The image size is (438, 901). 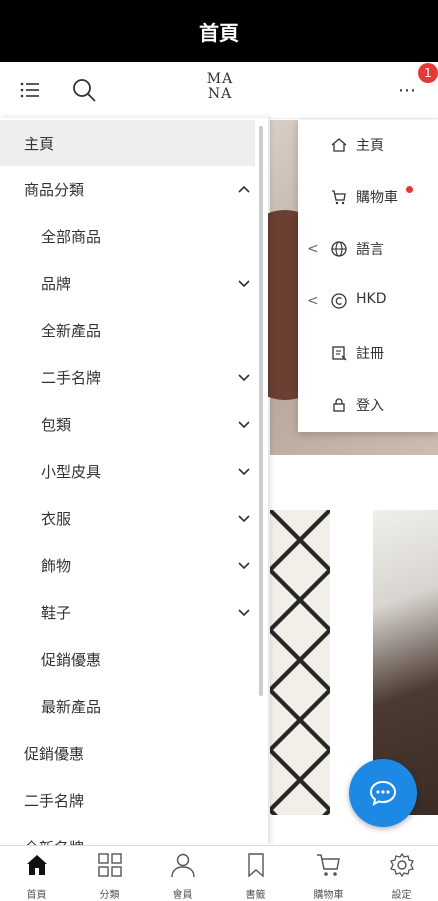 What do you see at coordinates (220, 91) in the screenshot?
I see `brand-logo: MA NA` at bounding box center [220, 91].